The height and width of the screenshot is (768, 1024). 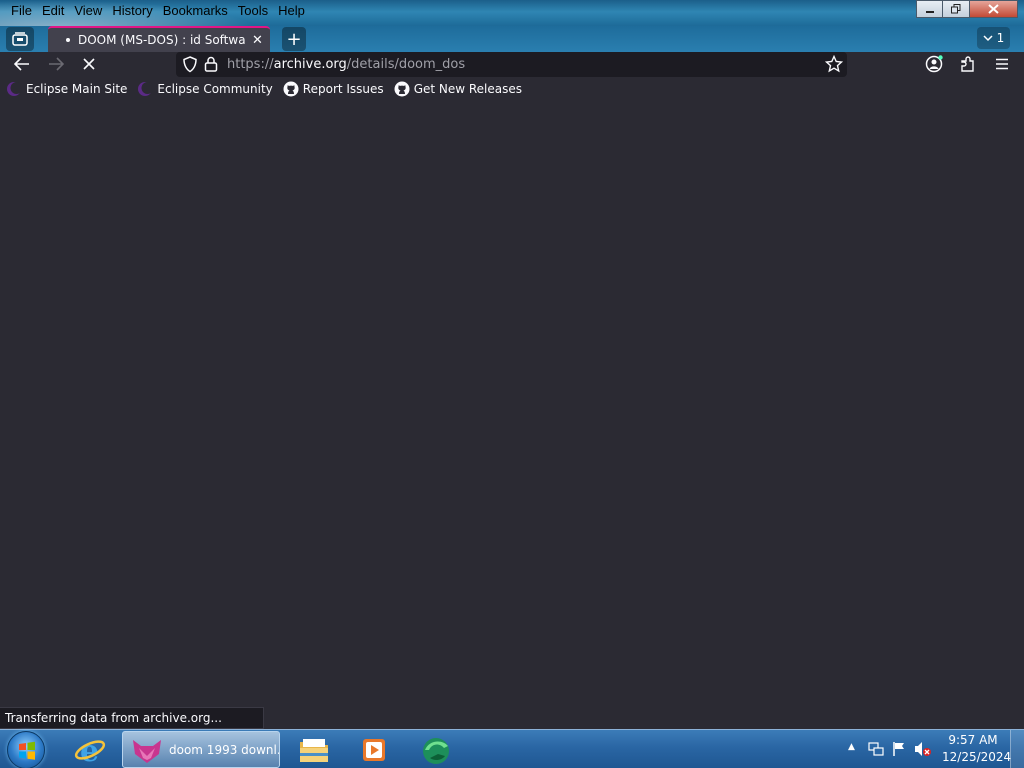 I want to click on url-text: https://archive.org/details/doom_dos, so click(x=346, y=64).